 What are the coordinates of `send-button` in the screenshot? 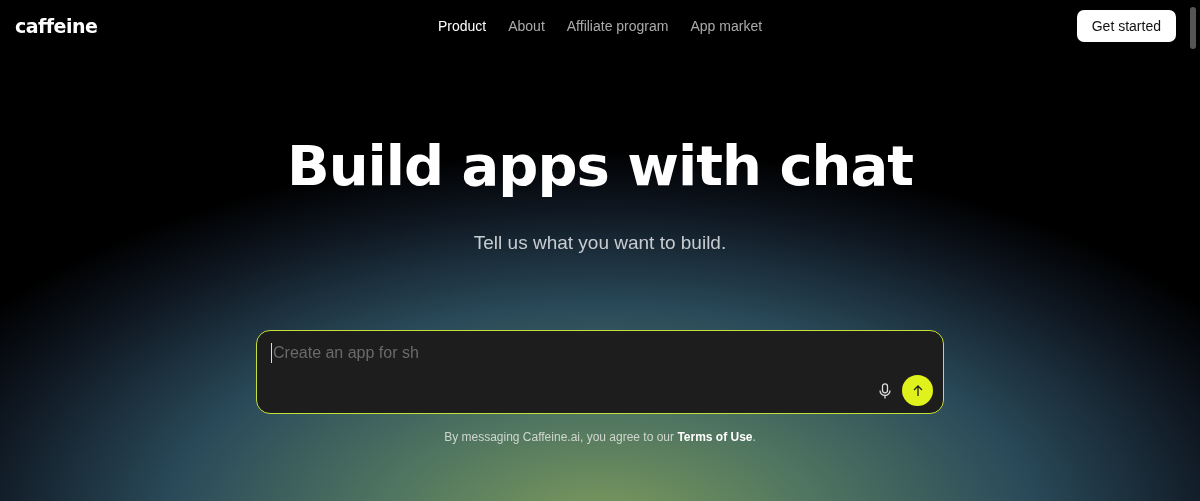 It's located at (917, 390).